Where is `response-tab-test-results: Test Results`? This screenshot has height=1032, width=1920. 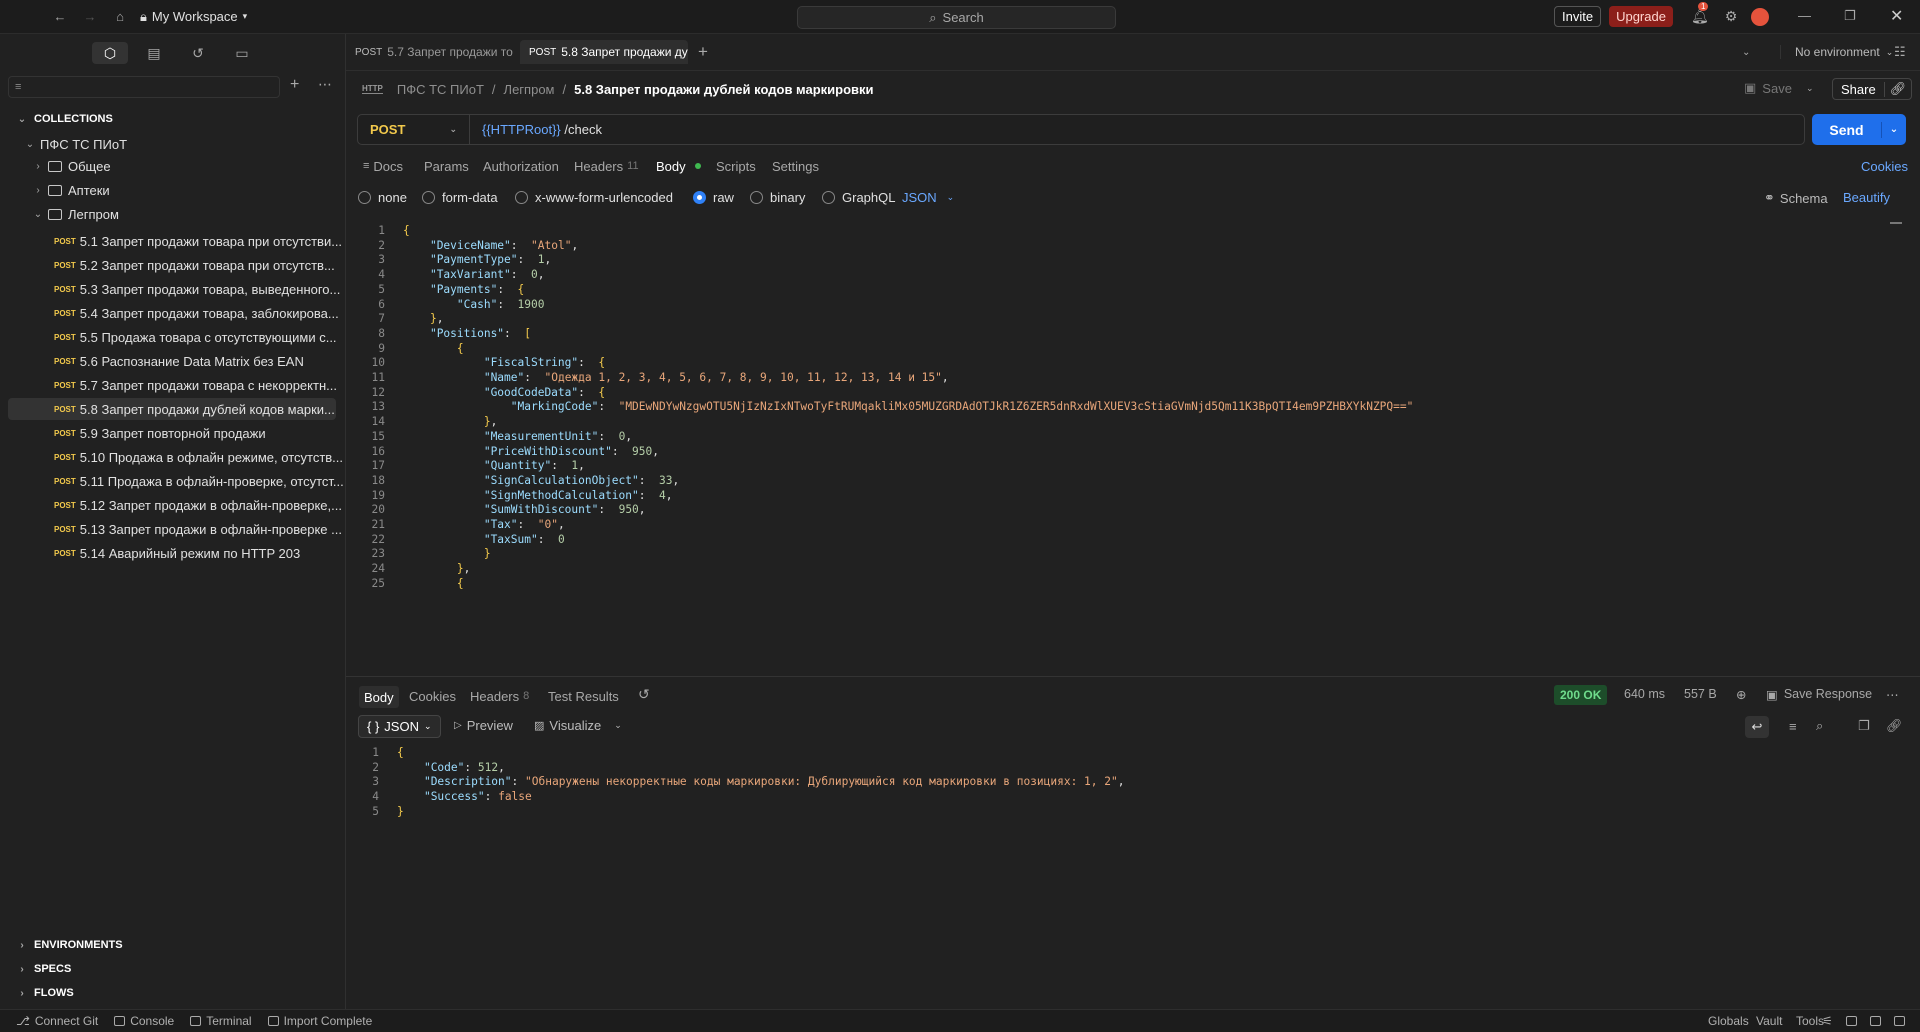
response-tab-test-results: Test Results is located at coordinates (583, 696).